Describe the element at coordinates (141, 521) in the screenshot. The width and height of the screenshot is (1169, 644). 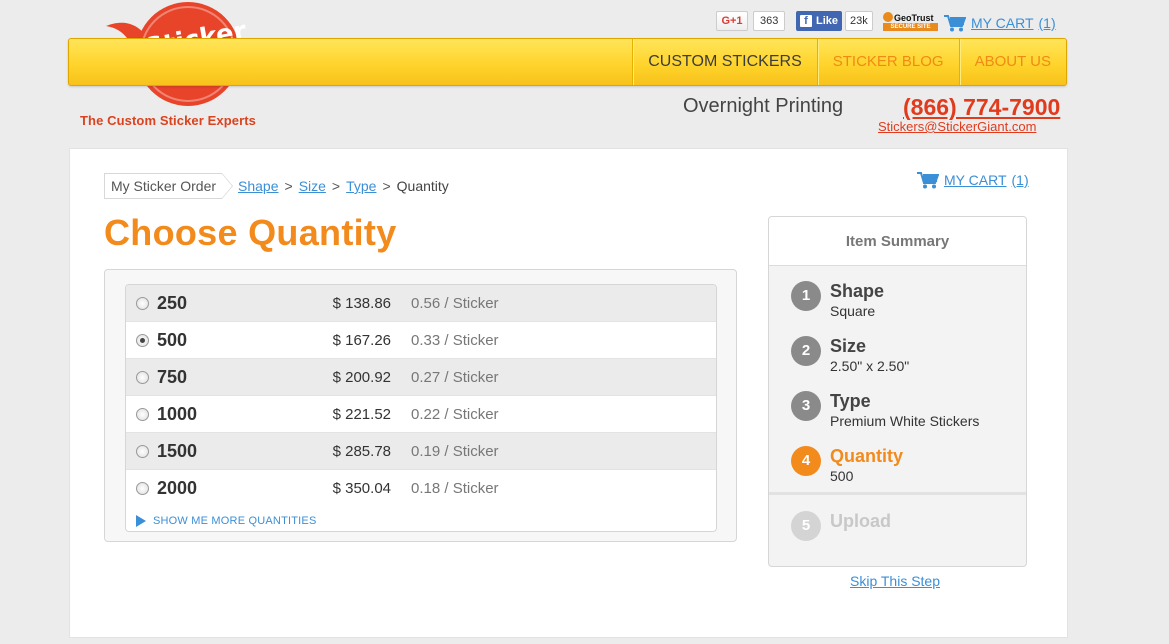
I see `play-triangle-icon` at that location.